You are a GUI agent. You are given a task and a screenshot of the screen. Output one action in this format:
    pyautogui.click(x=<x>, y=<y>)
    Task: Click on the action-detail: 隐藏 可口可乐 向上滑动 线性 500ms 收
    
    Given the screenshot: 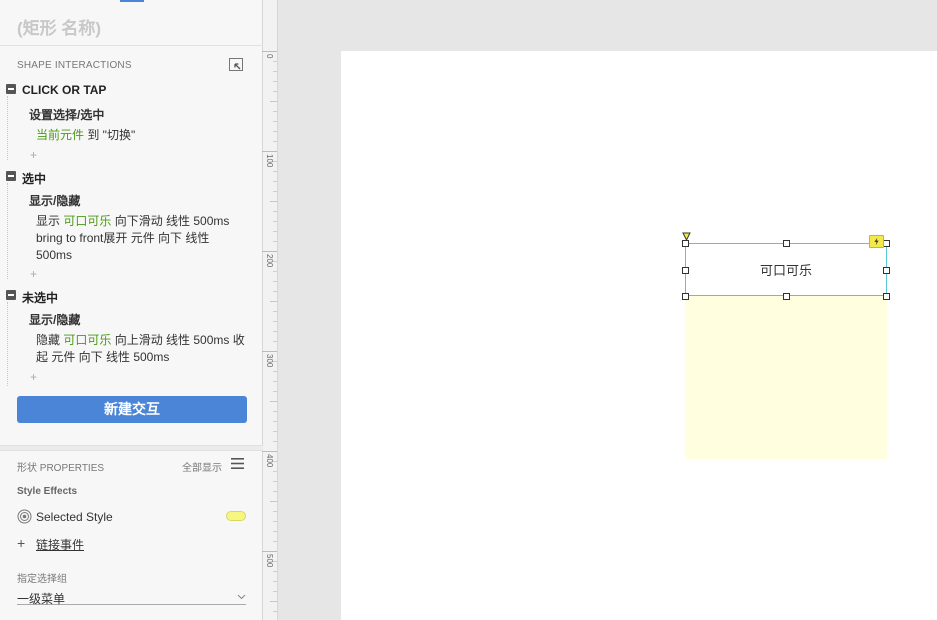 What is the action you would take?
    pyautogui.click(x=140, y=340)
    